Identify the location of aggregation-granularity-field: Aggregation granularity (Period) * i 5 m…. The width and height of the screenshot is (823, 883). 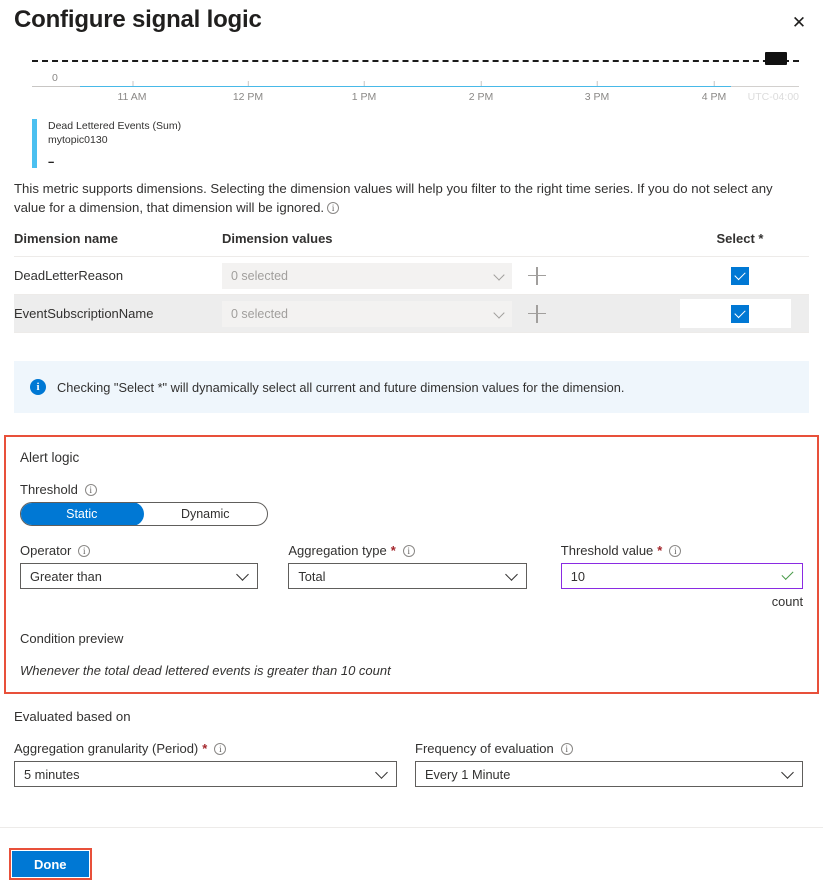
(205, 764).